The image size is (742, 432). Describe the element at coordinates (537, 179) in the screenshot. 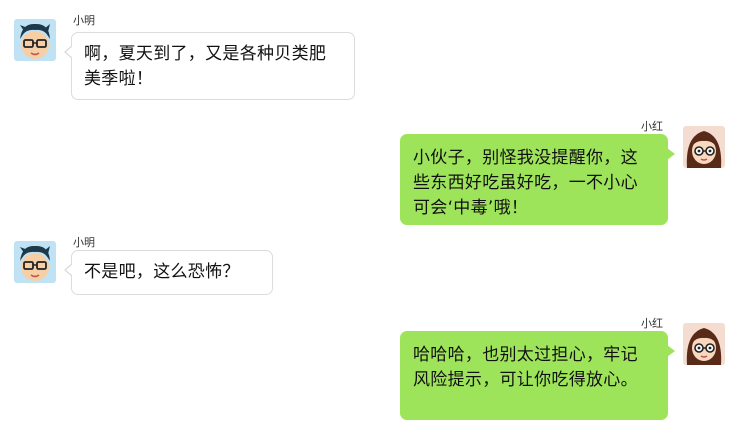

I see `message-bubble: 小伙子，别怪我没提醒你，这些东西好吃虽好吃，一不小心可会‘中毒’哦！` at that location.